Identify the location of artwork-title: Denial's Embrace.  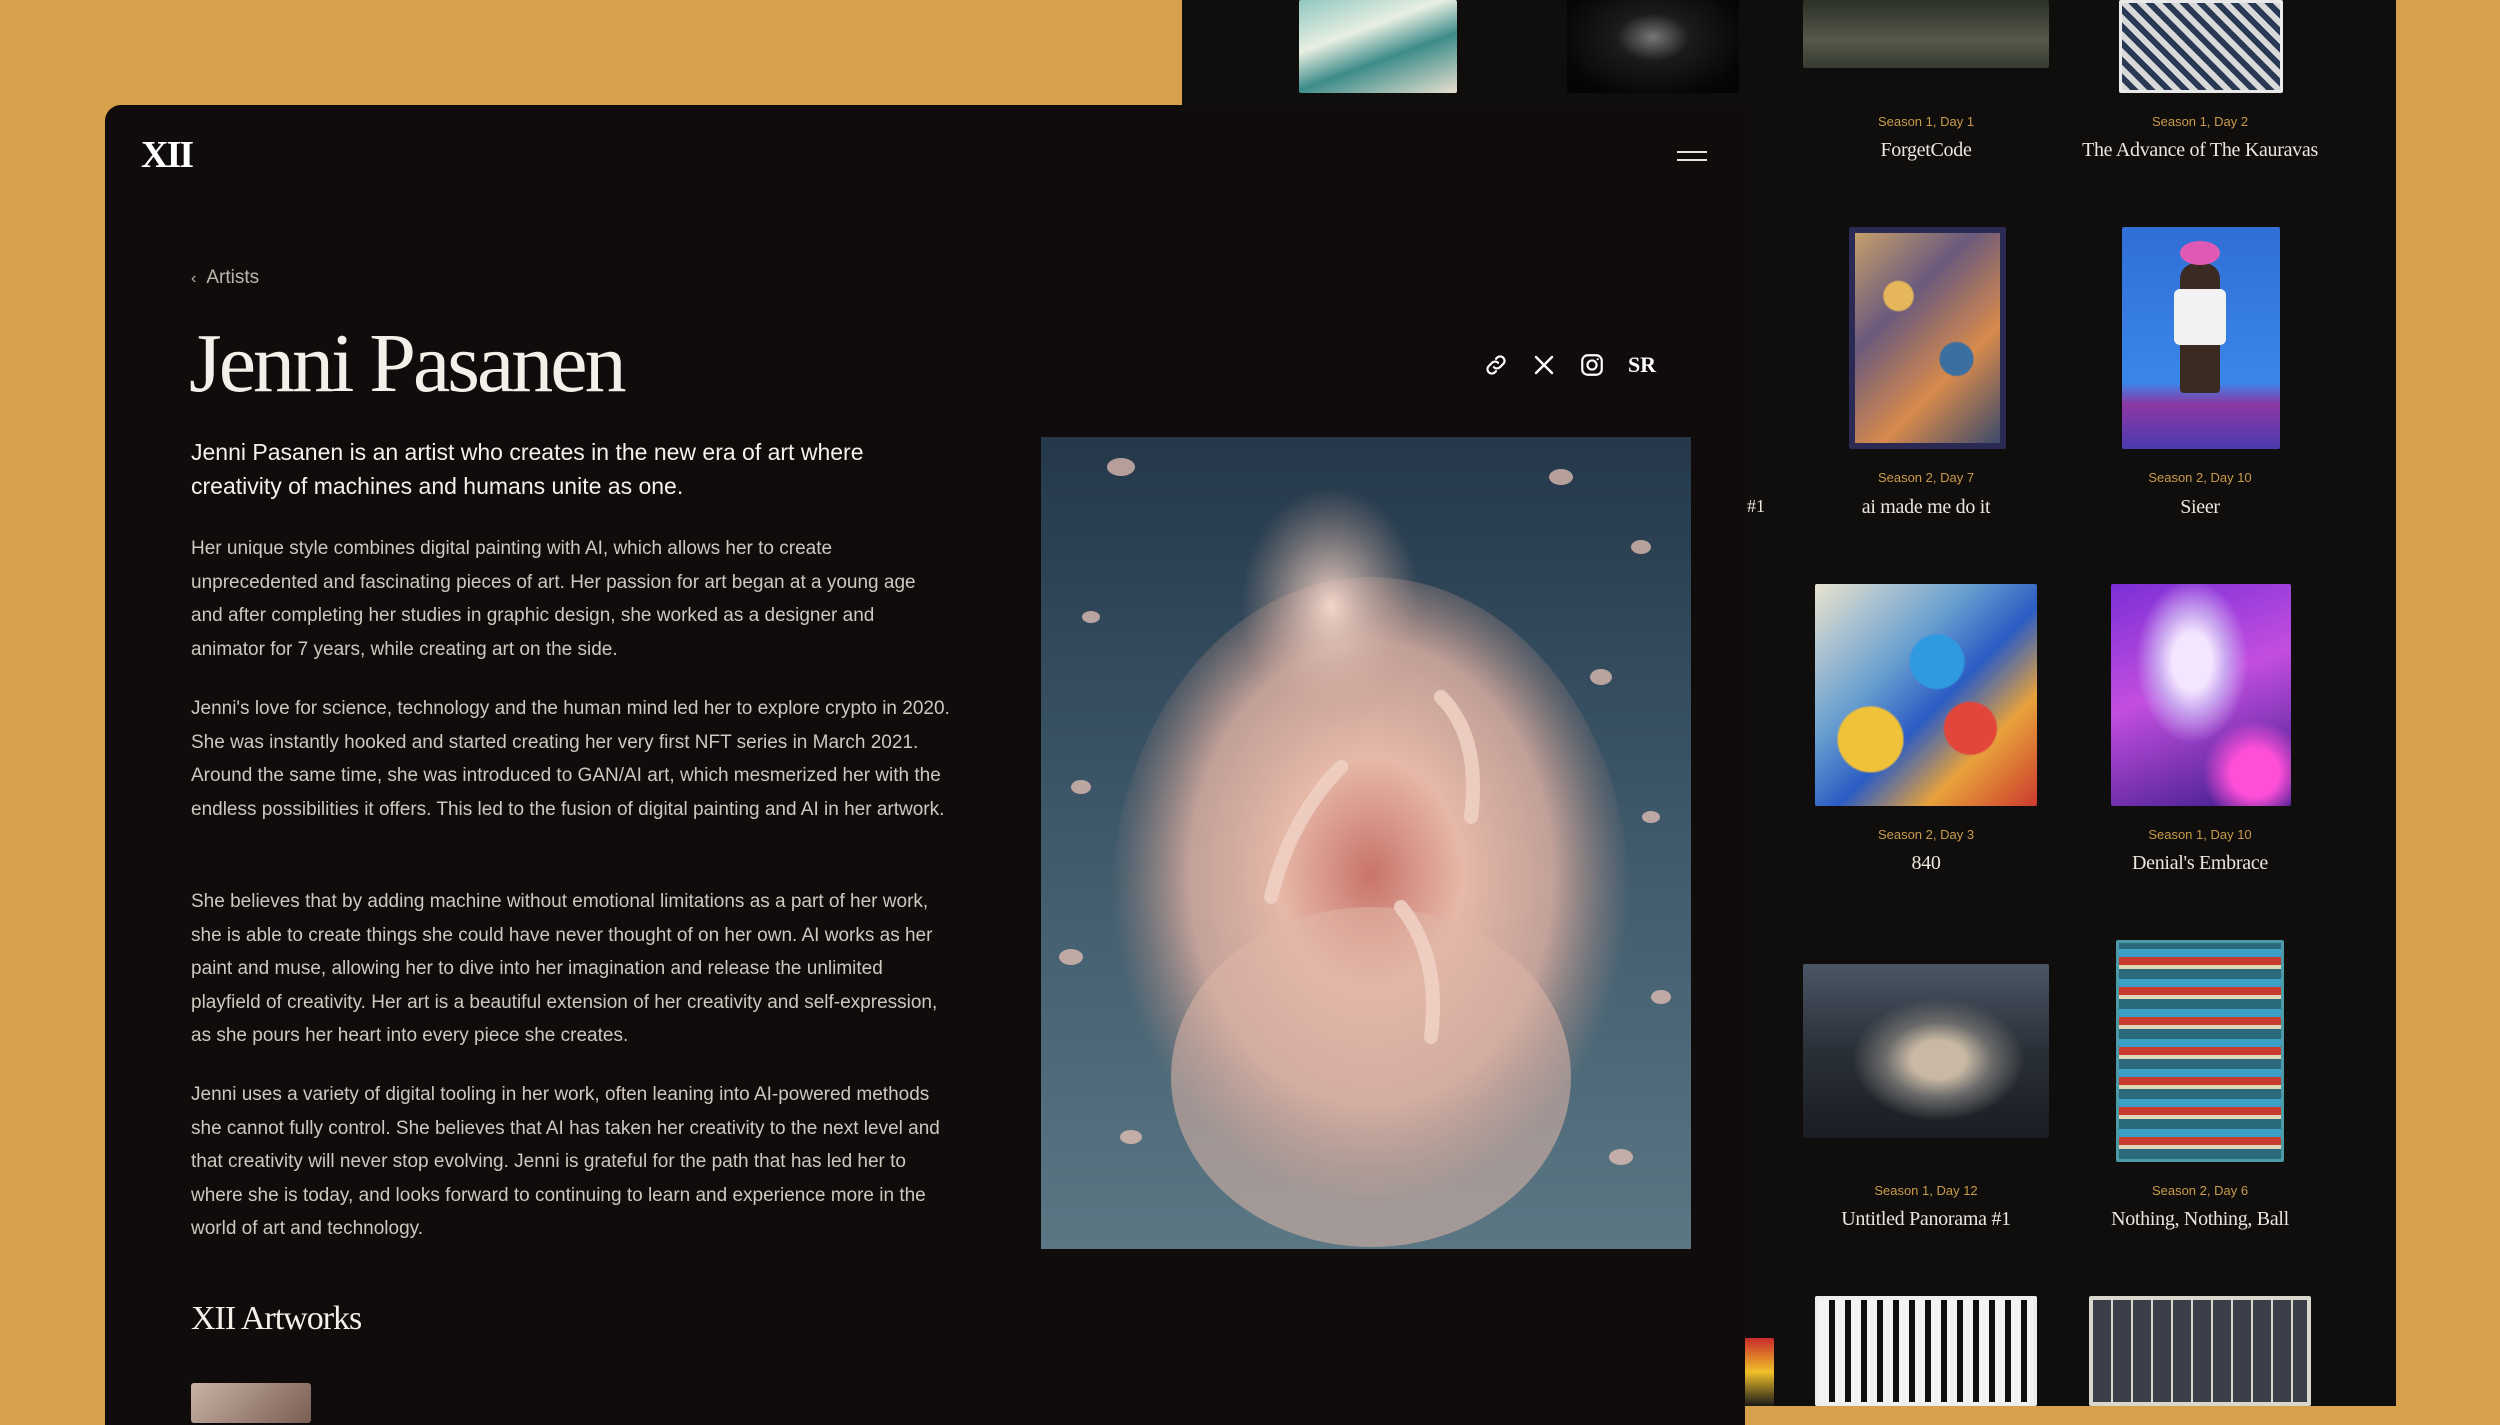
(2200, 863).